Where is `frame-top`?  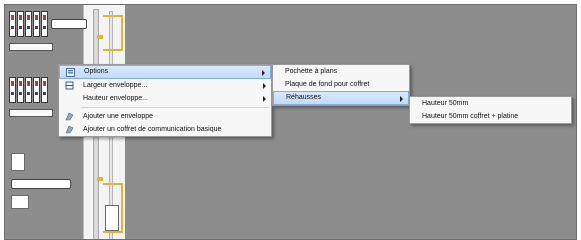
frame-top is located at coordinates (113, 33).